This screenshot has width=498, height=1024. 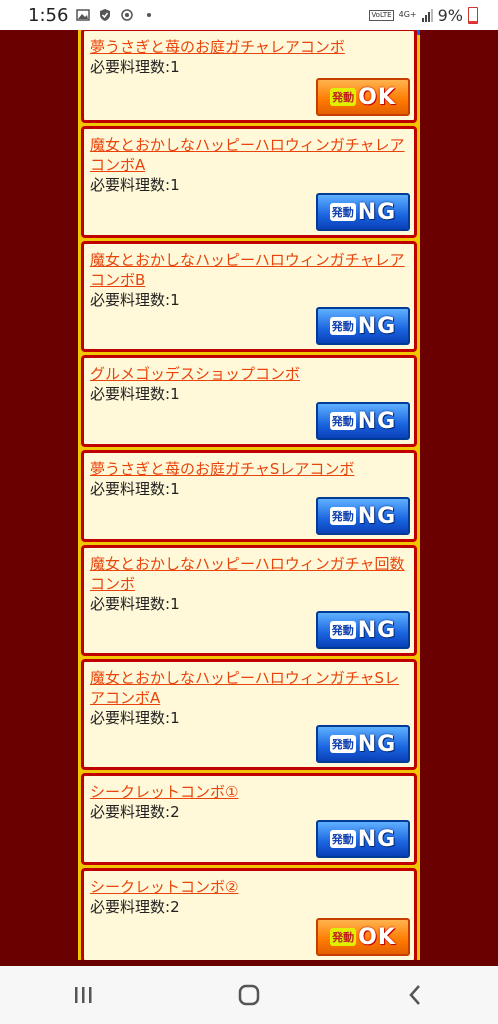 I want to click on home-icon, so click(x=249, y=995).